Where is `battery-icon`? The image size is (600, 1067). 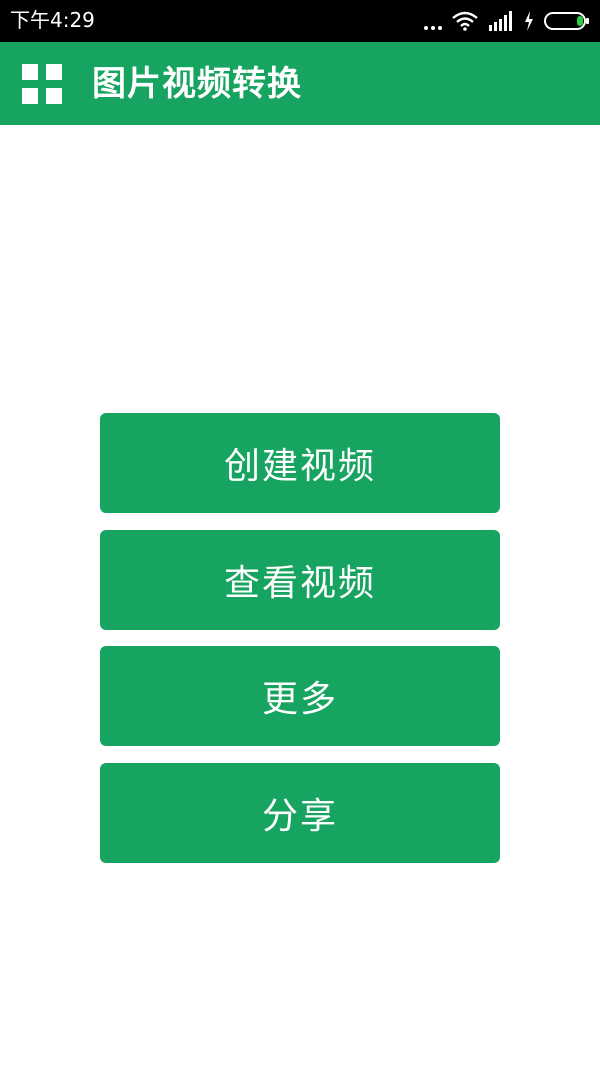
battery-icon is located at coordinates (566, 21).